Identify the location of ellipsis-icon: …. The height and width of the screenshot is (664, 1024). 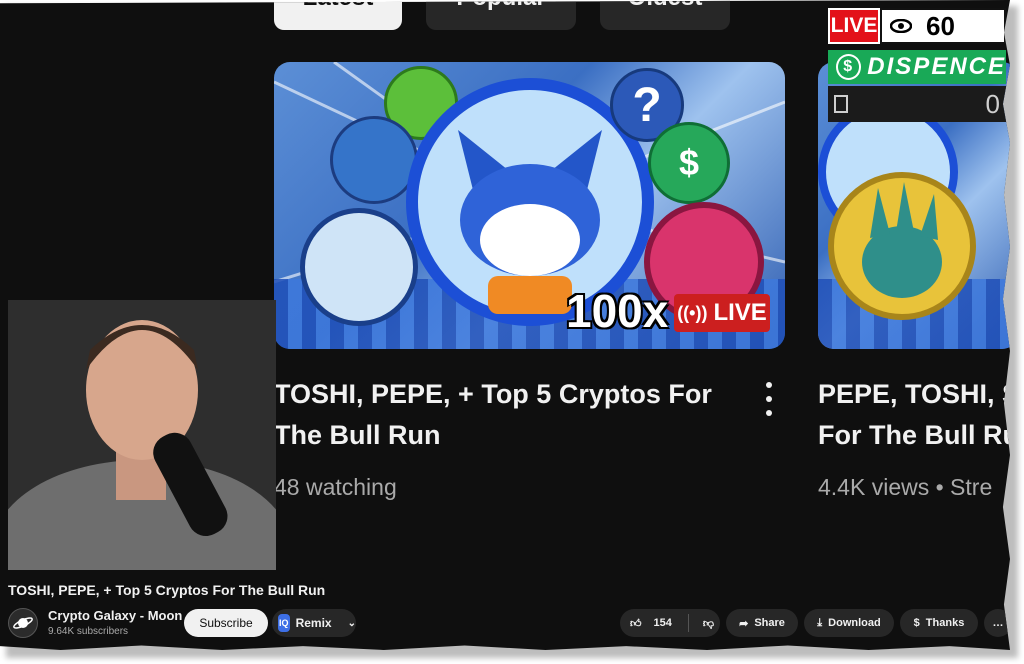
(998, 623).